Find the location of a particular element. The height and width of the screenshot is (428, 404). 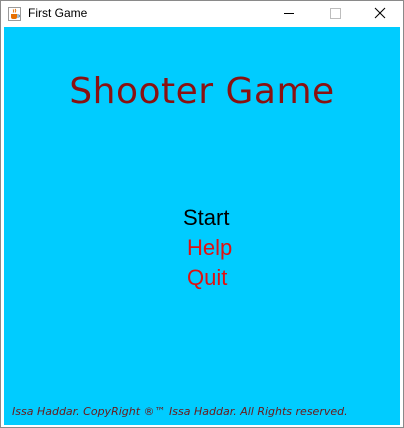

minimize-icon is located at coordinates (289, 13).